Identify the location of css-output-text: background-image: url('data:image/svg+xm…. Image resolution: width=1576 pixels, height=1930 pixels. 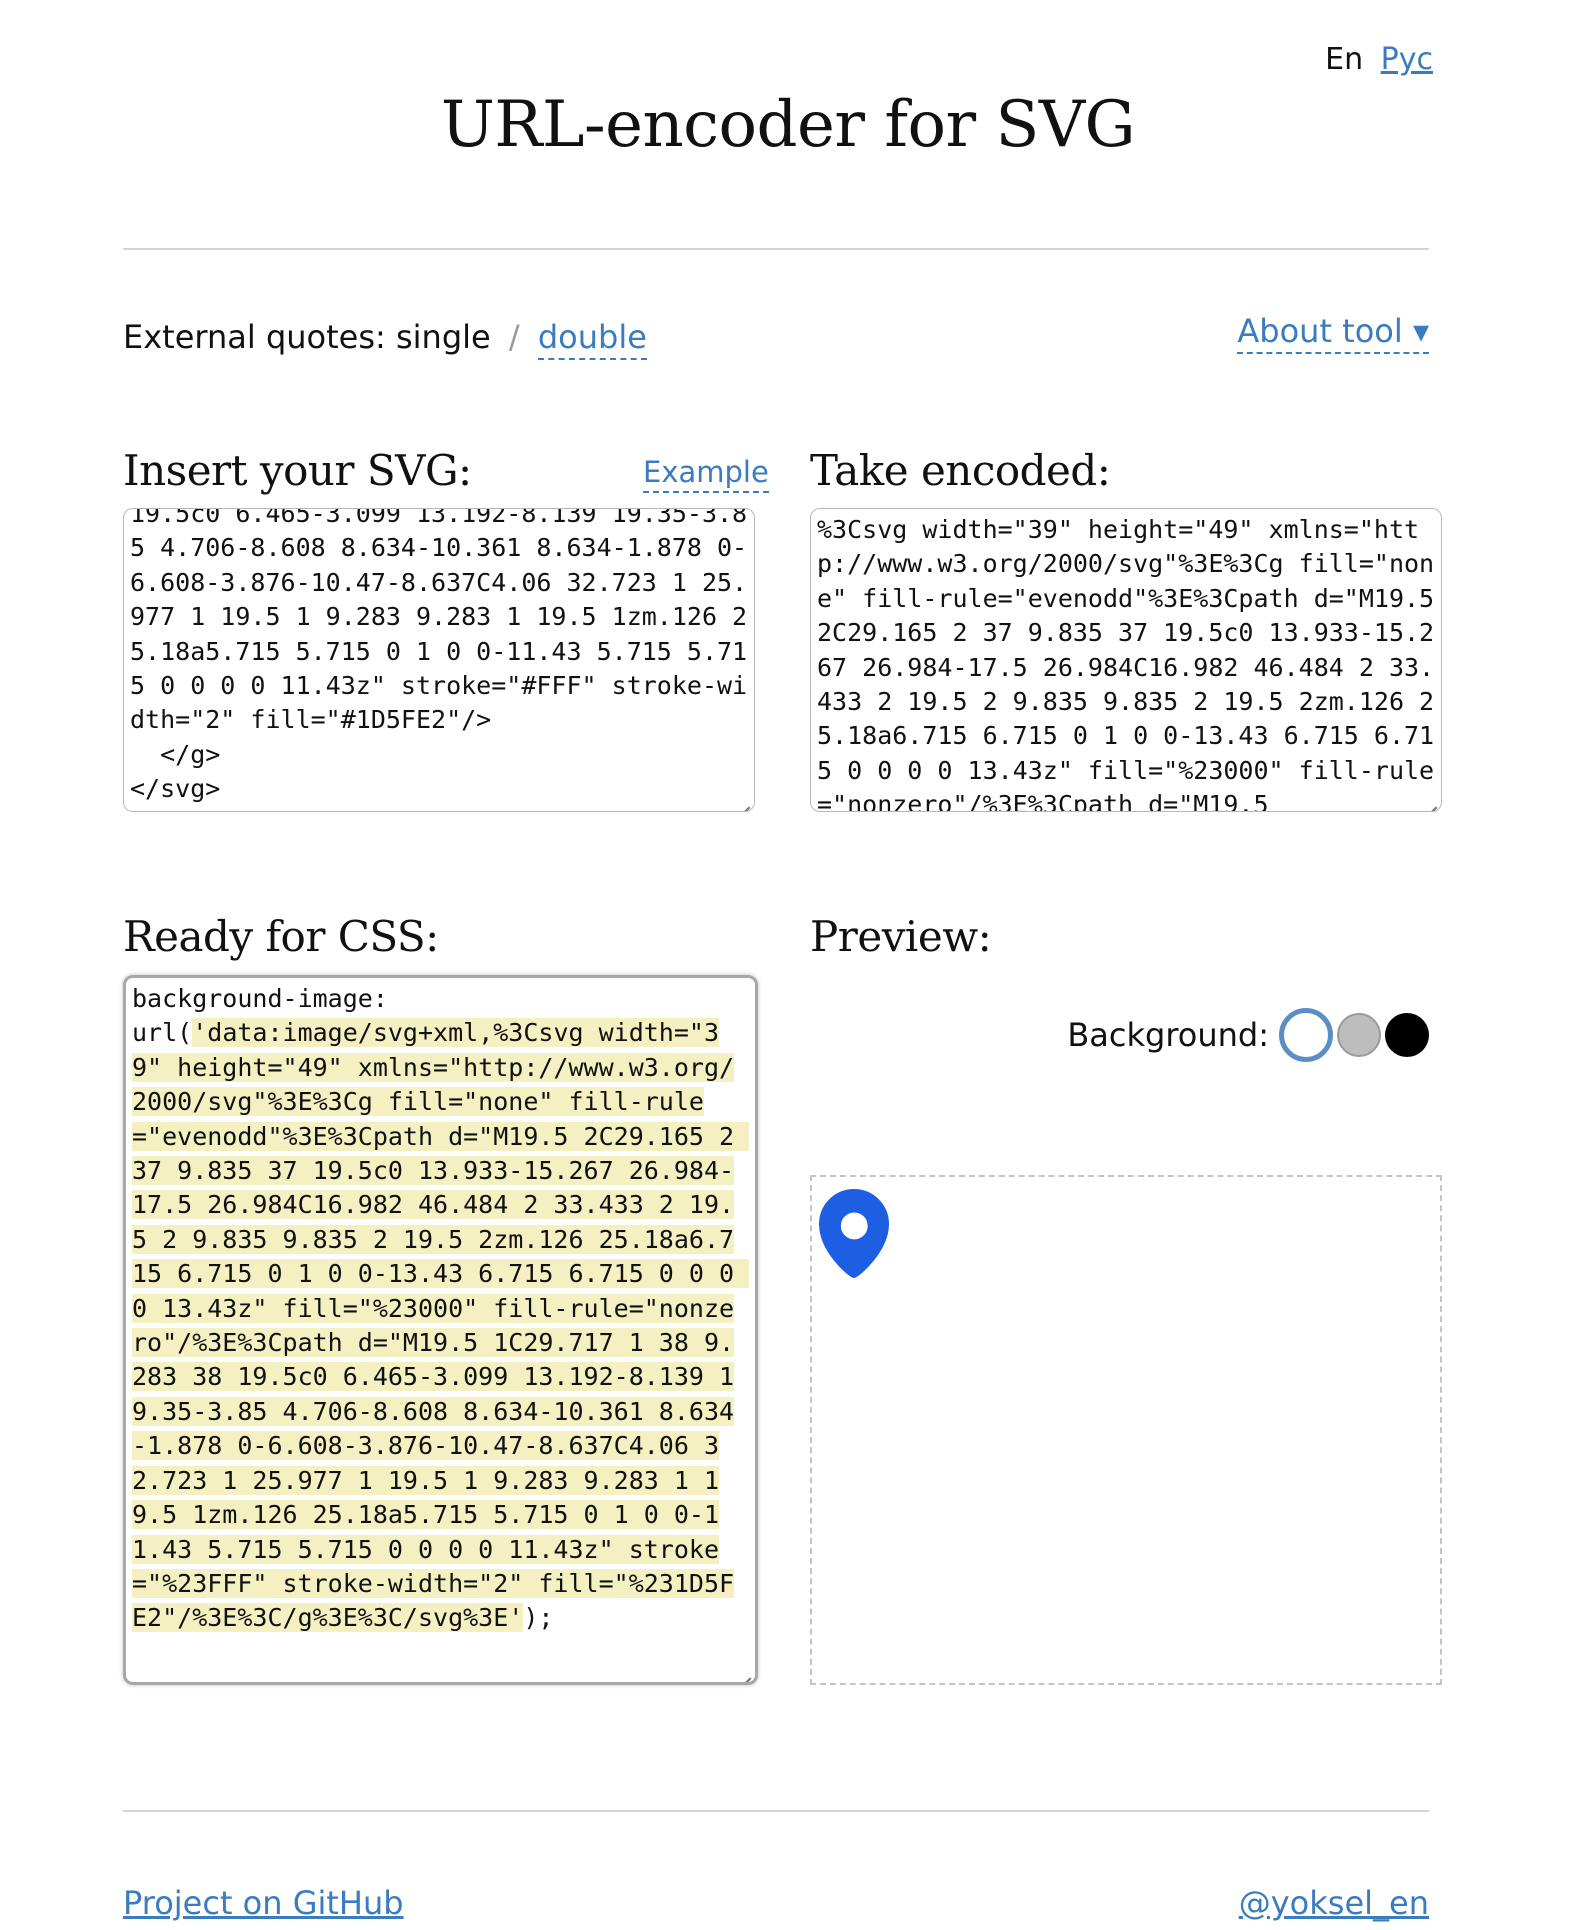
(441, 1309).